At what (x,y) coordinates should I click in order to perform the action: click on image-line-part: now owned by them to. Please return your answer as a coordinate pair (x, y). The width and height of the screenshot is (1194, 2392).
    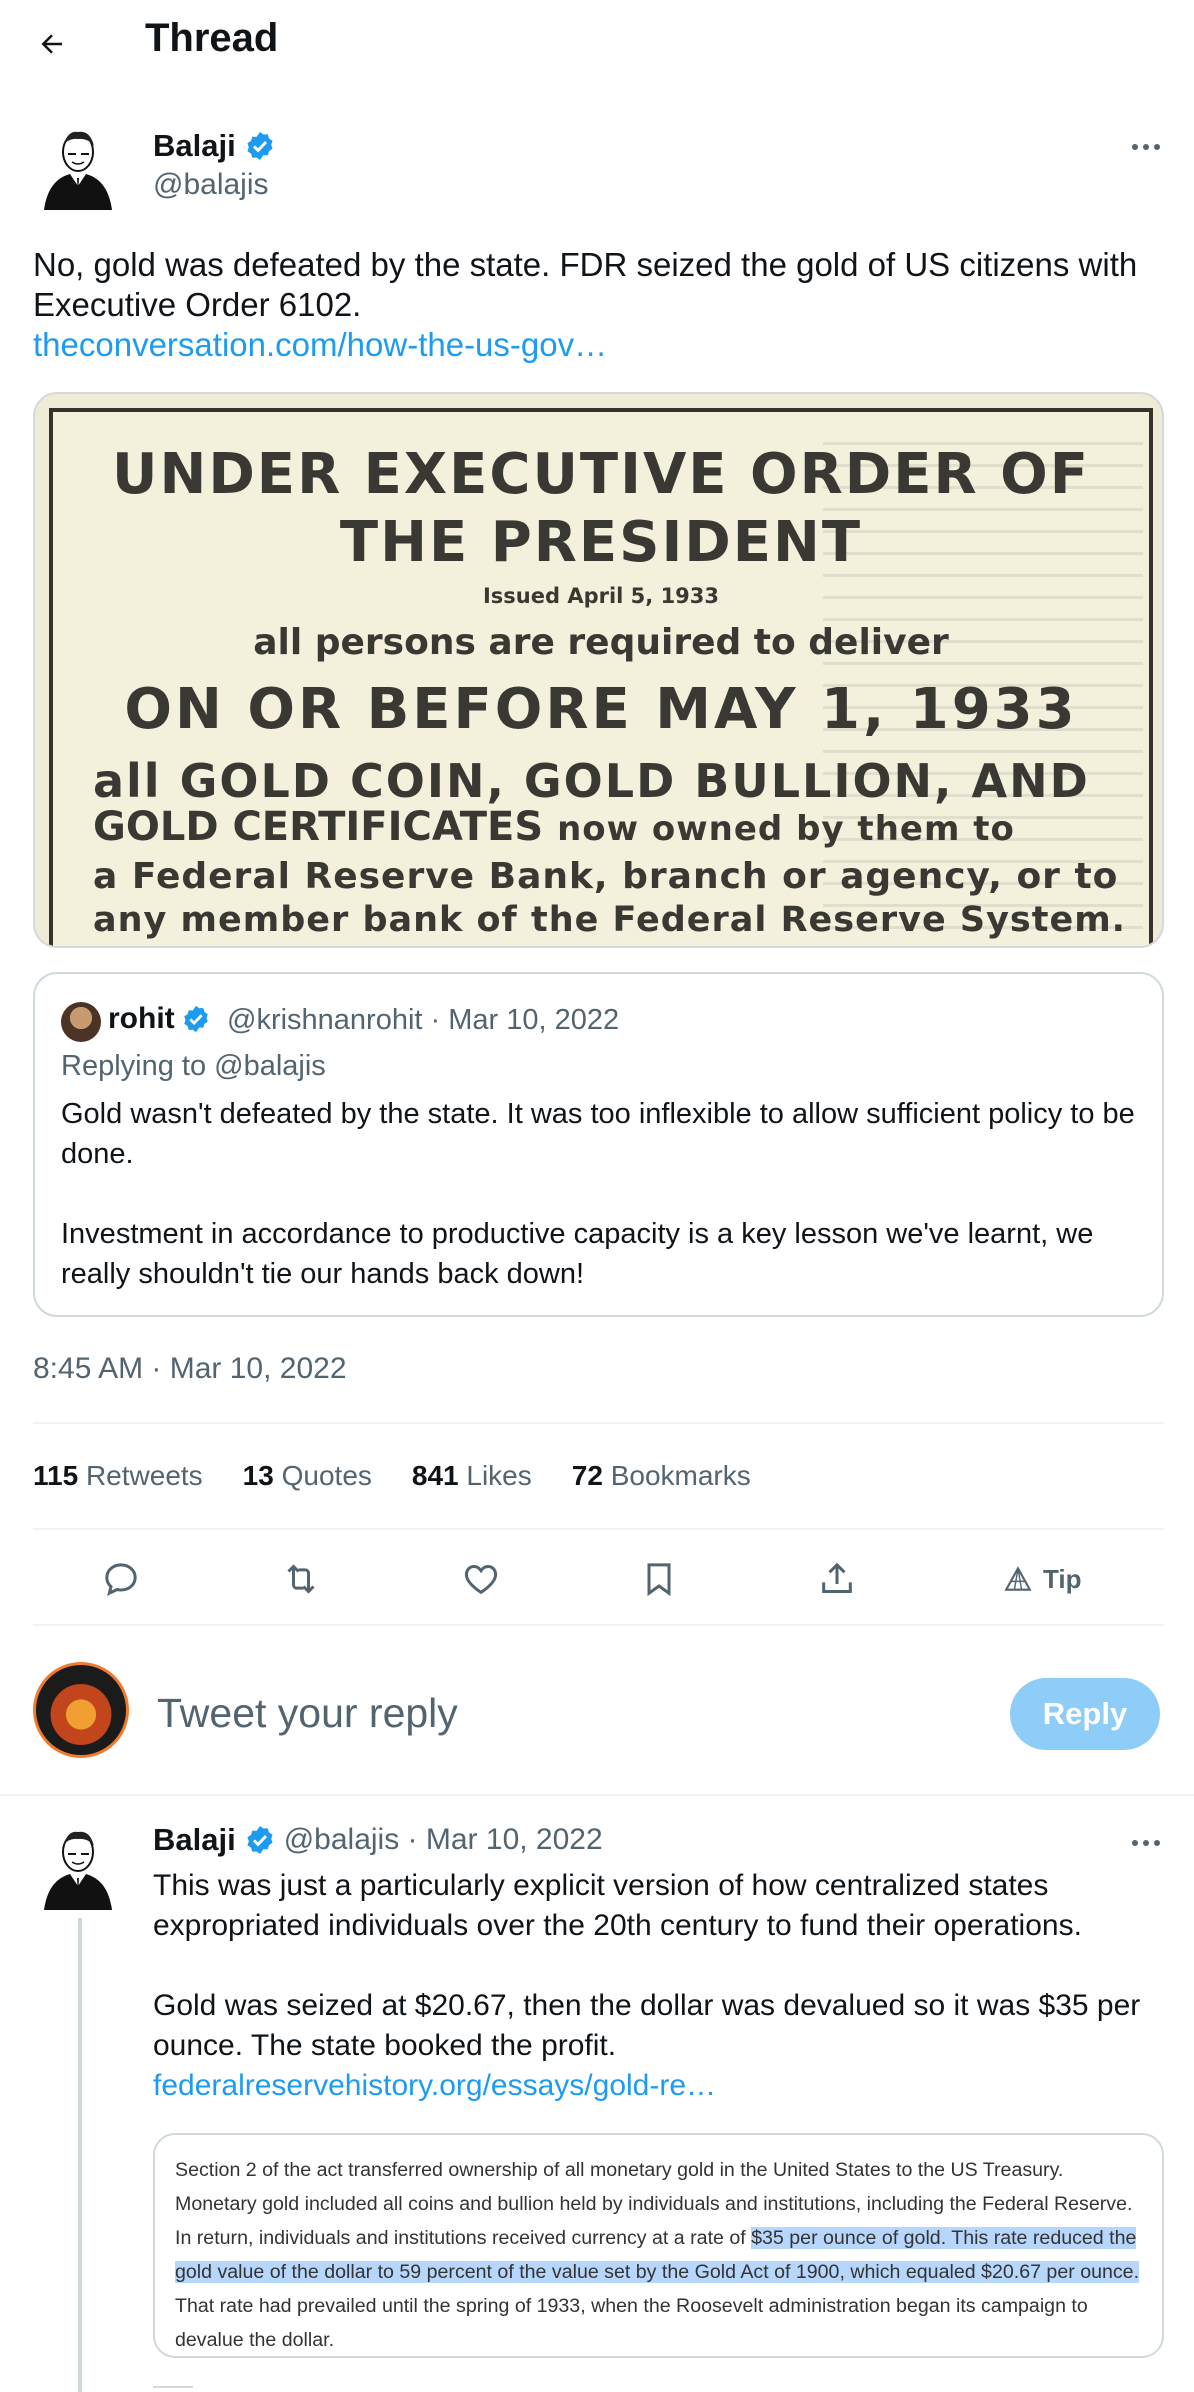
    Looking at the image, I should click on (786, 829).